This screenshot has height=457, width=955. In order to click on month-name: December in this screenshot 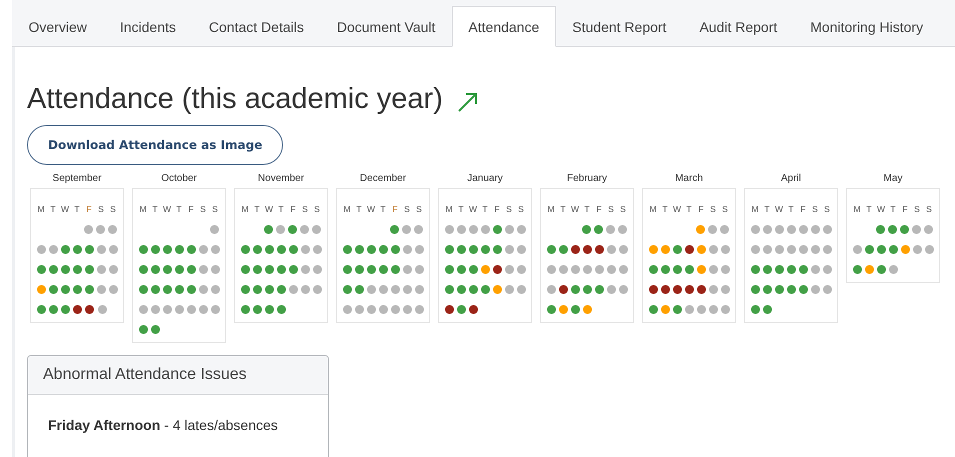, I will do `click(383, 179)`.